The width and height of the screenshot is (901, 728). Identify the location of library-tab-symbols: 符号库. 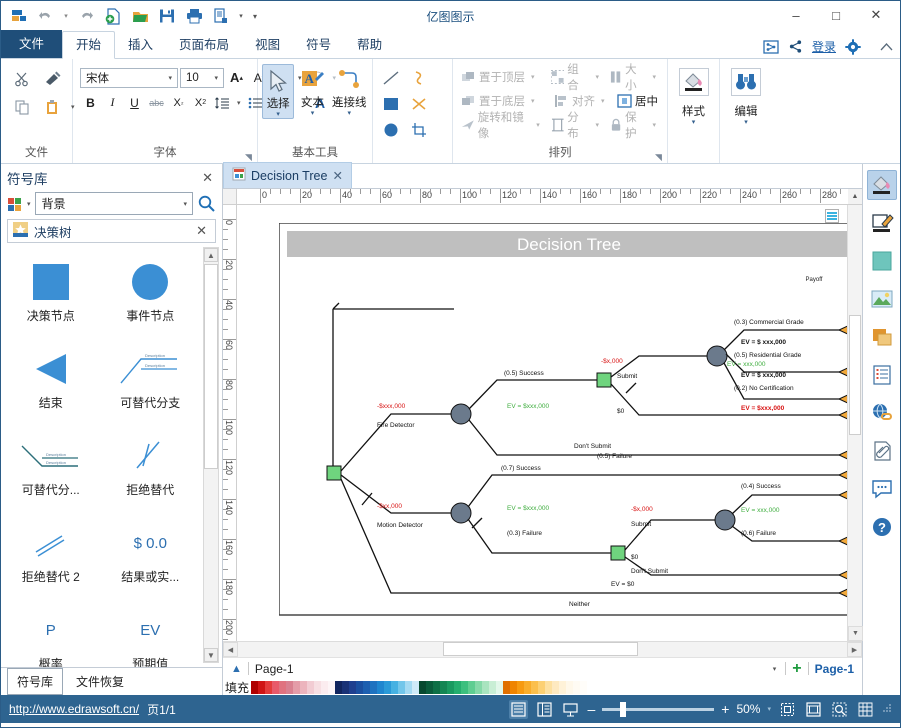
(35, 681).